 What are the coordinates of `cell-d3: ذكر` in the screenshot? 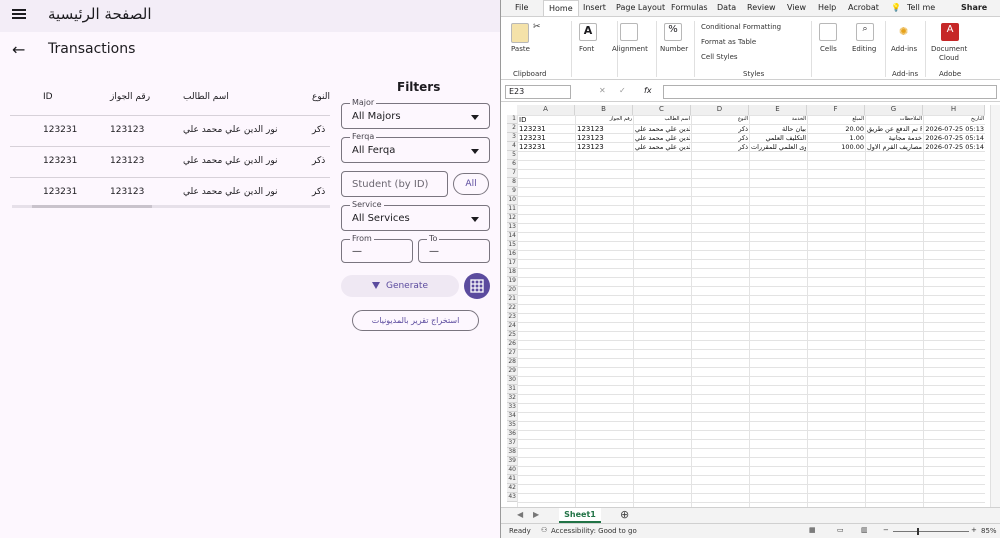 It's located at (720, 138).